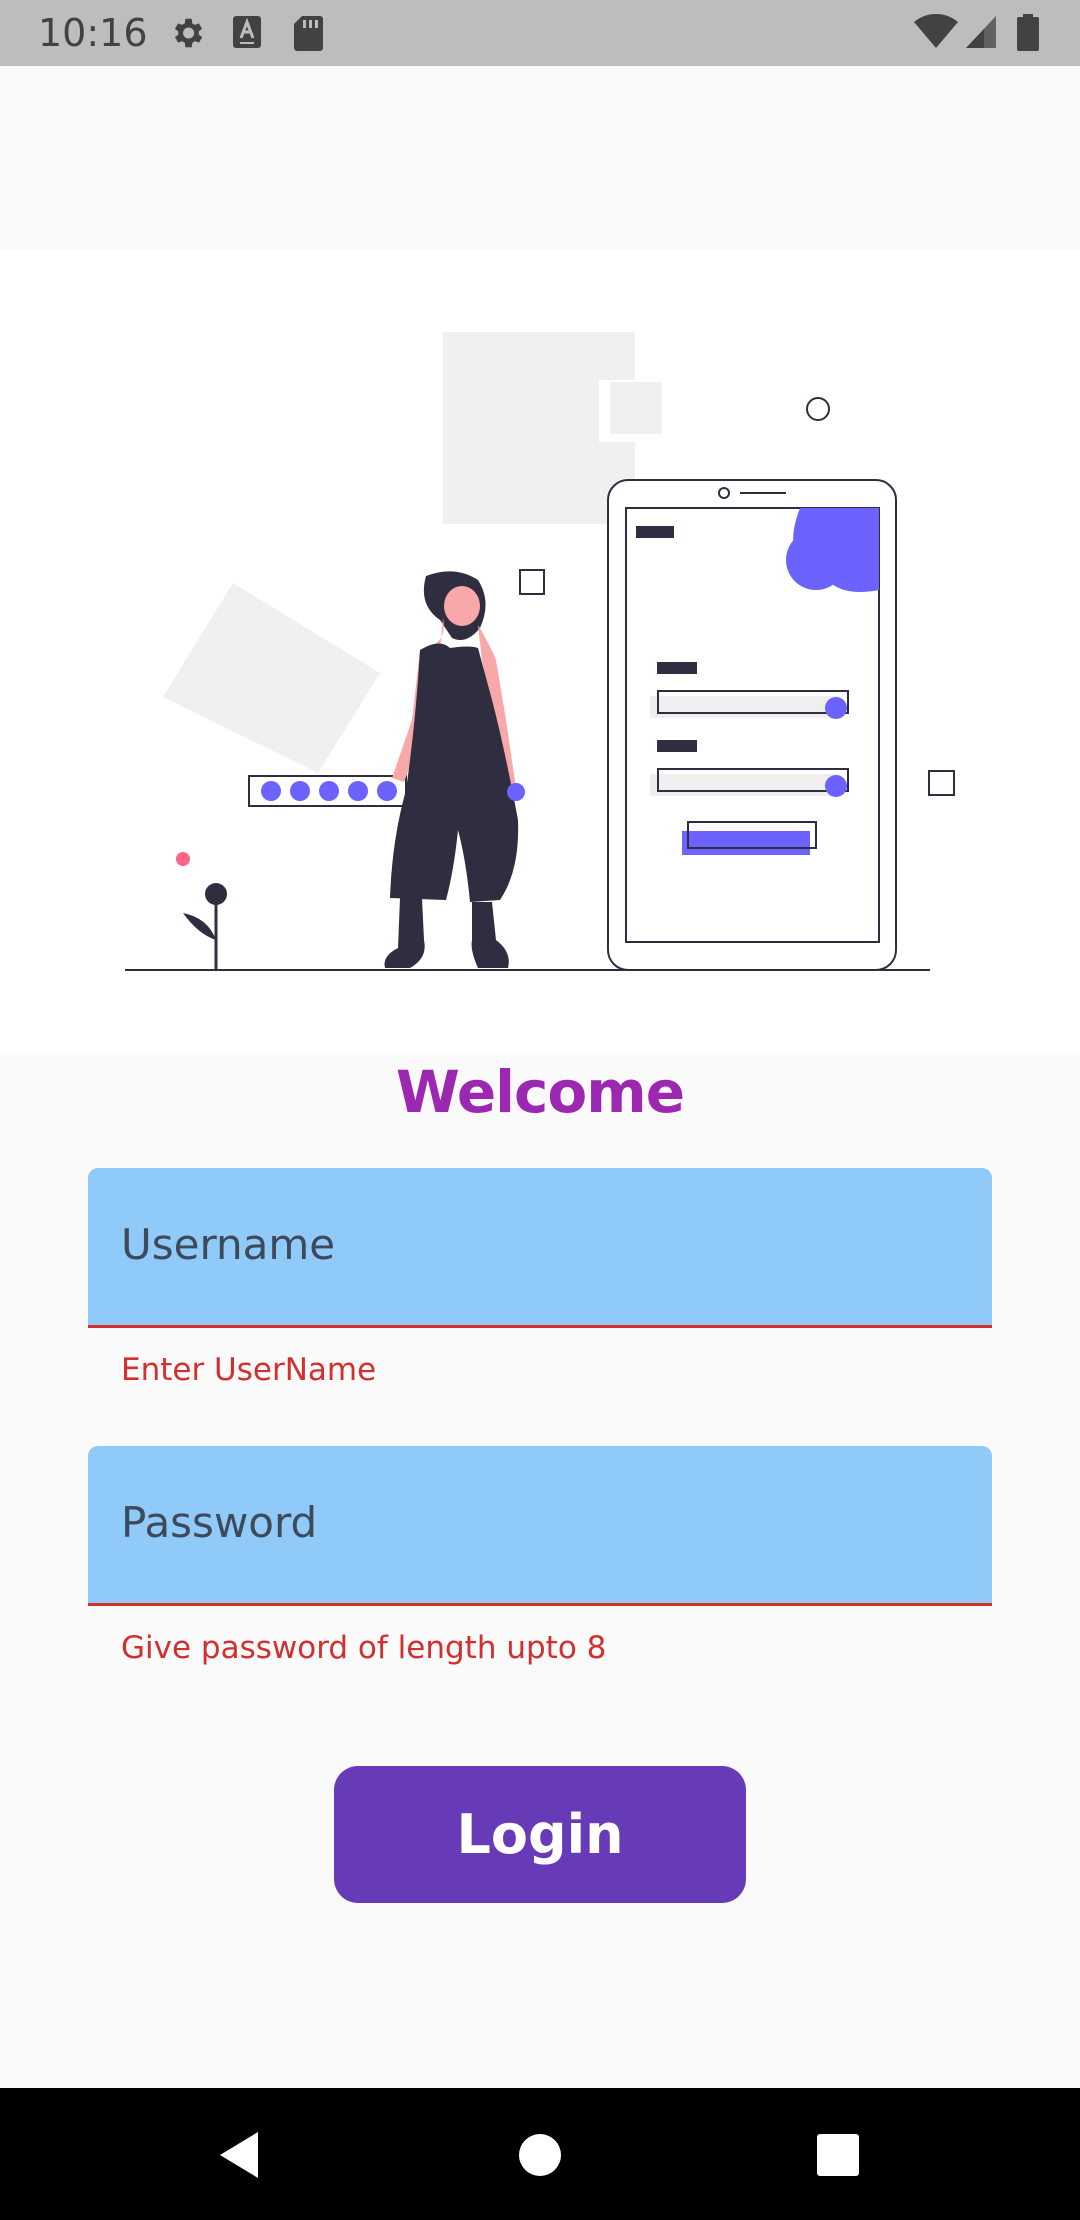  I want to click on welcome-title: Welcome, so click(540, 1092).